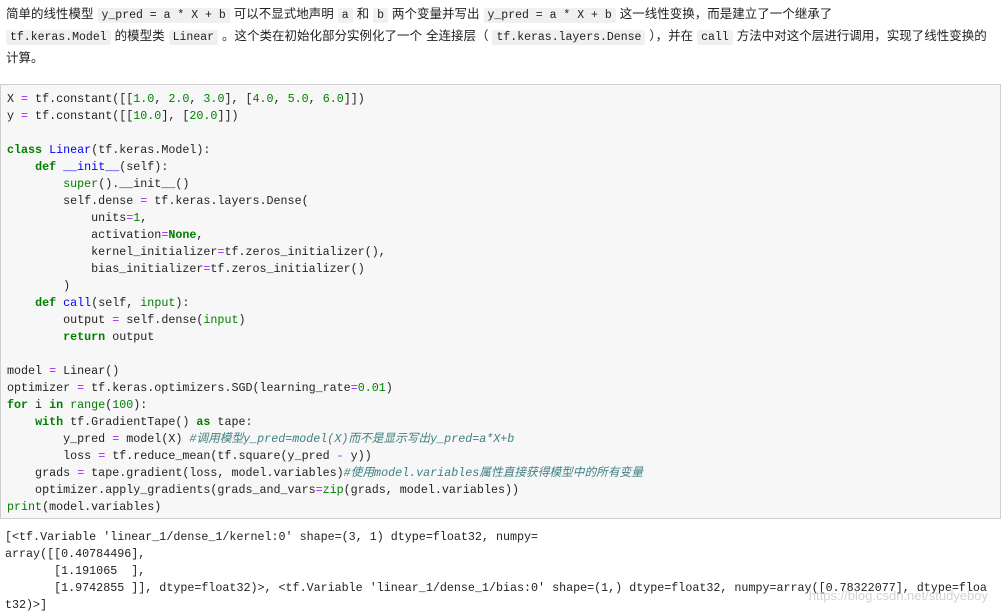 Image resolution: width=1004 pixels, height=614 pixels. I want to click on code-token: bias_initializer, so click(105, 269).